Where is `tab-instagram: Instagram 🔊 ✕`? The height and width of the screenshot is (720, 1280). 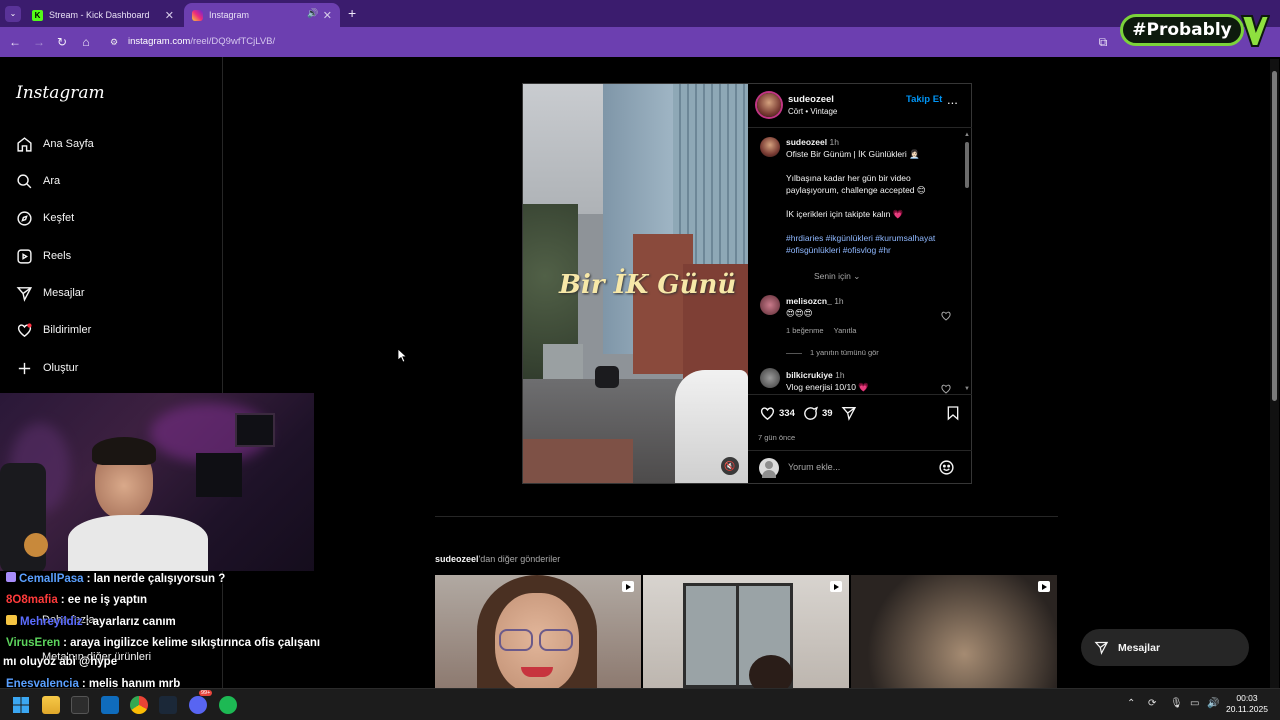 tab-instagram: Instagram 🔊 ✕ is located at coordinates (262, 15).